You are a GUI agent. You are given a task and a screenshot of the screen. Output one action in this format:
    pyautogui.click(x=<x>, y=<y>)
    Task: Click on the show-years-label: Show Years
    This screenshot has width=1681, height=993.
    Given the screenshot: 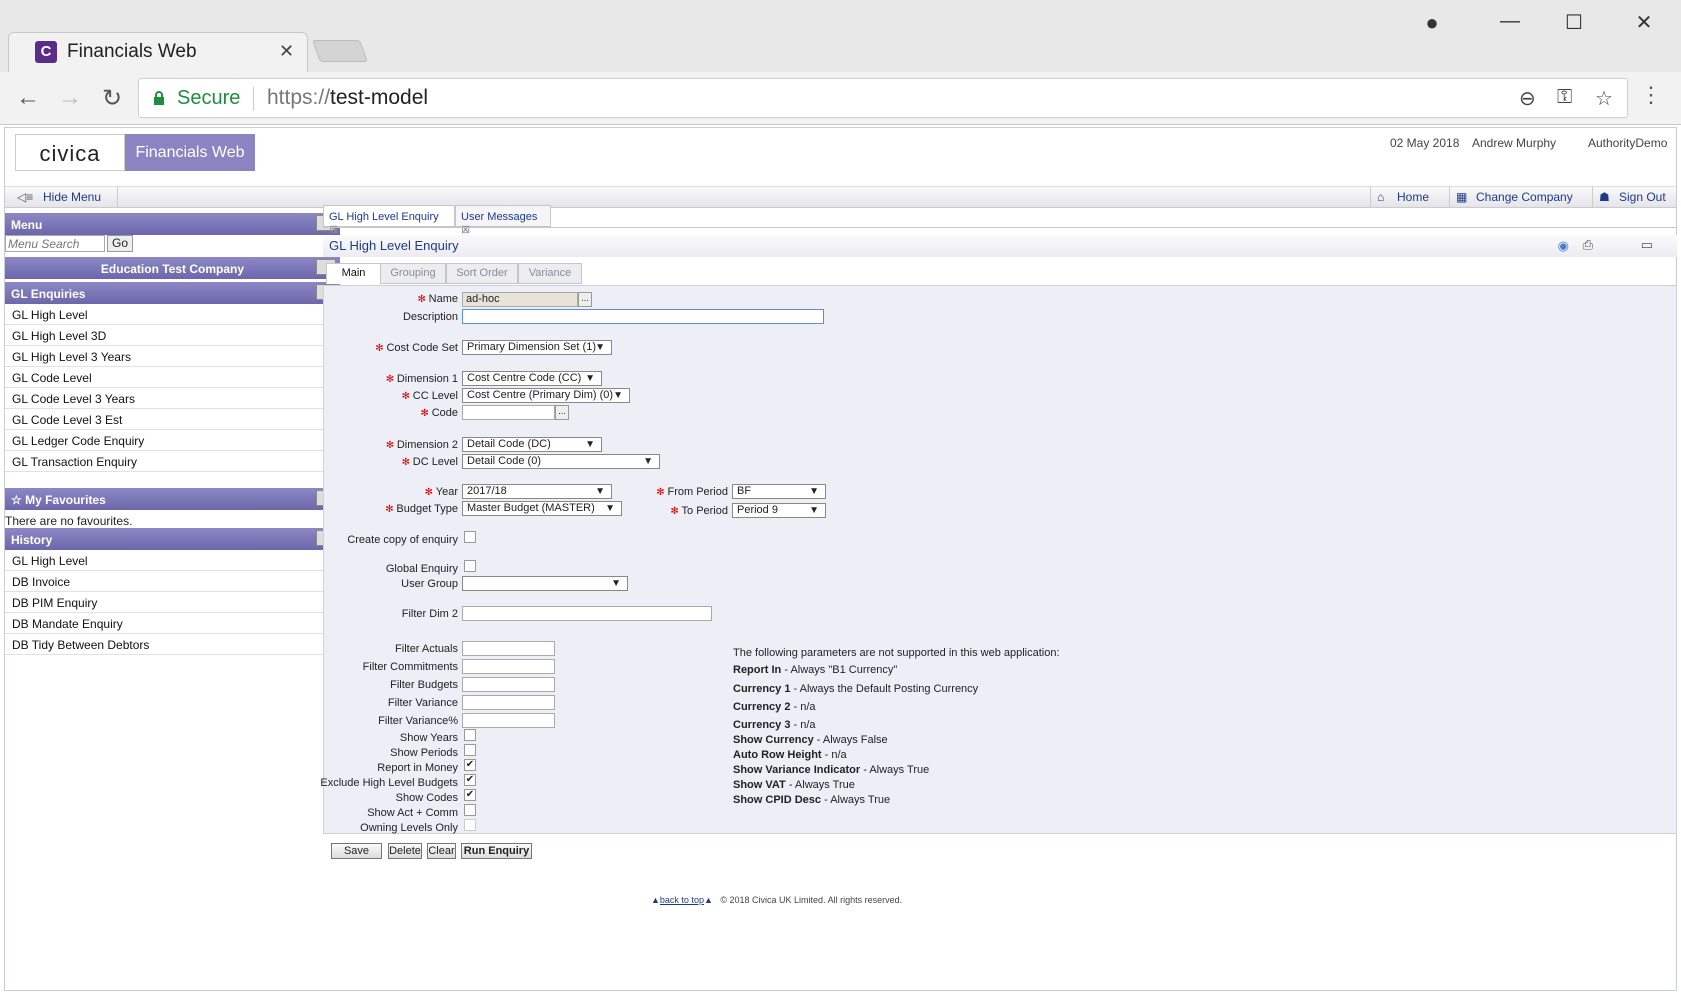 What is the action you would take?
    pyautogui.click(x=428, y=738)
    